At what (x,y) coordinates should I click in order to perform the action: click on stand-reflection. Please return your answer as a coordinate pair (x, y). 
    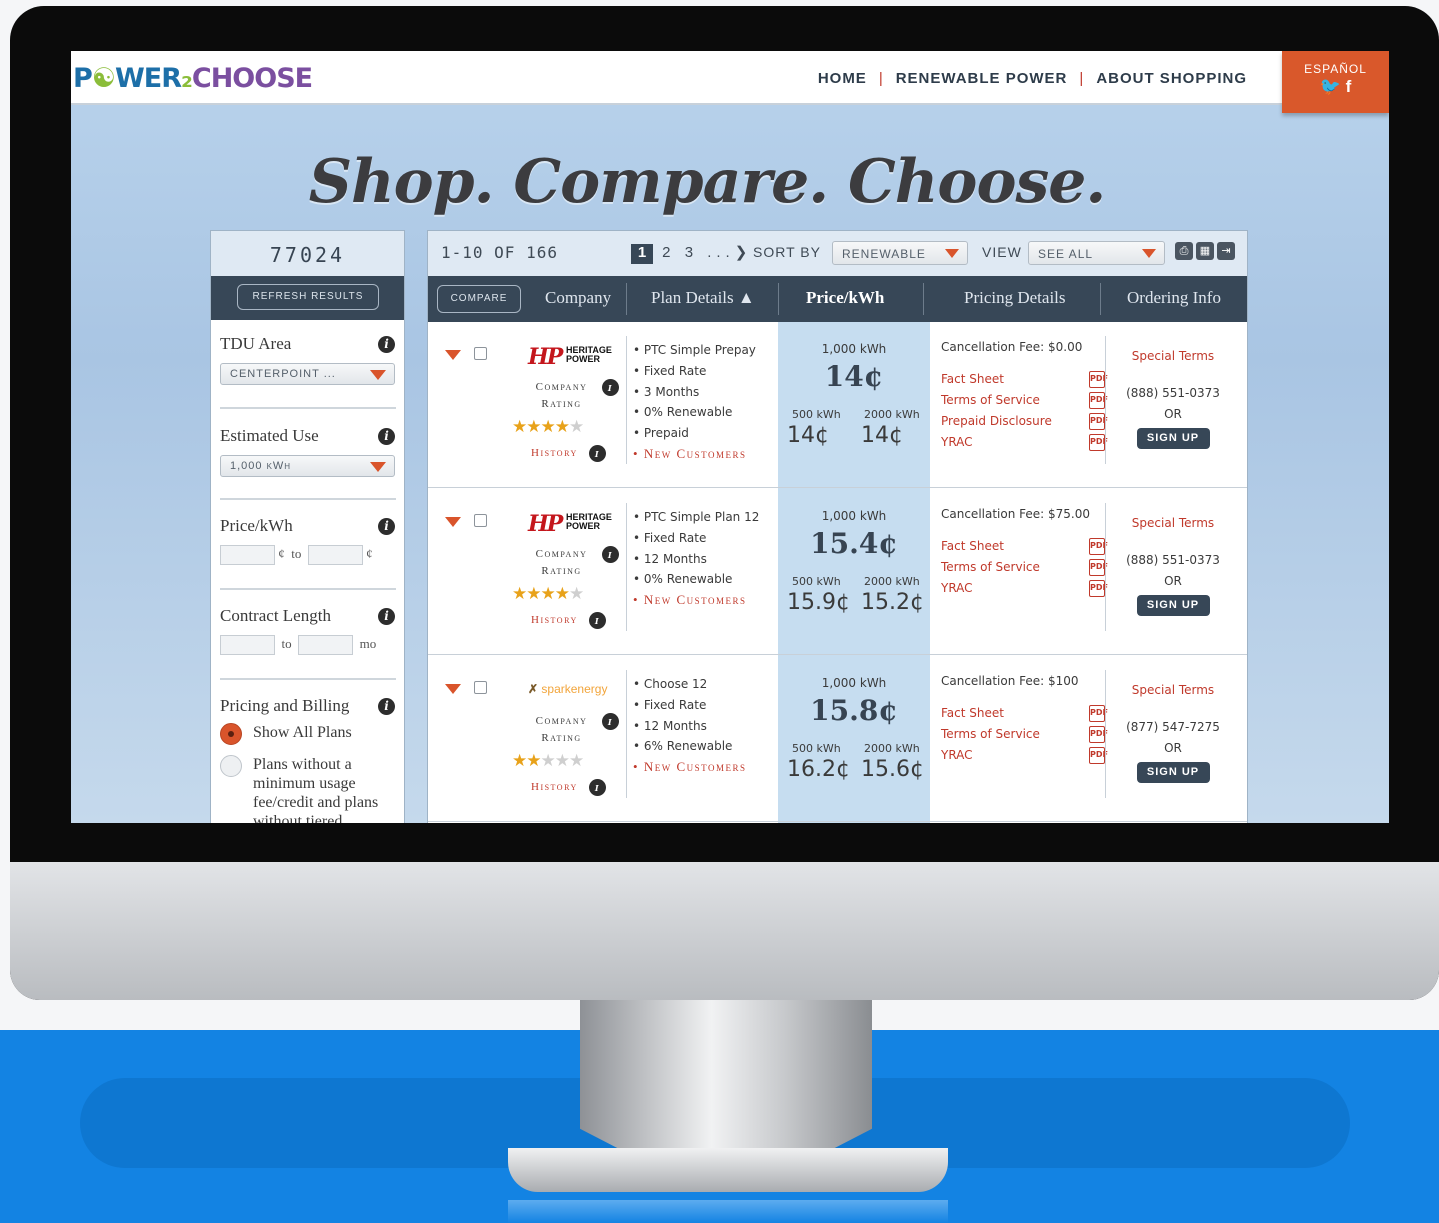
    Looking at the image, I should click on (728, 1211).